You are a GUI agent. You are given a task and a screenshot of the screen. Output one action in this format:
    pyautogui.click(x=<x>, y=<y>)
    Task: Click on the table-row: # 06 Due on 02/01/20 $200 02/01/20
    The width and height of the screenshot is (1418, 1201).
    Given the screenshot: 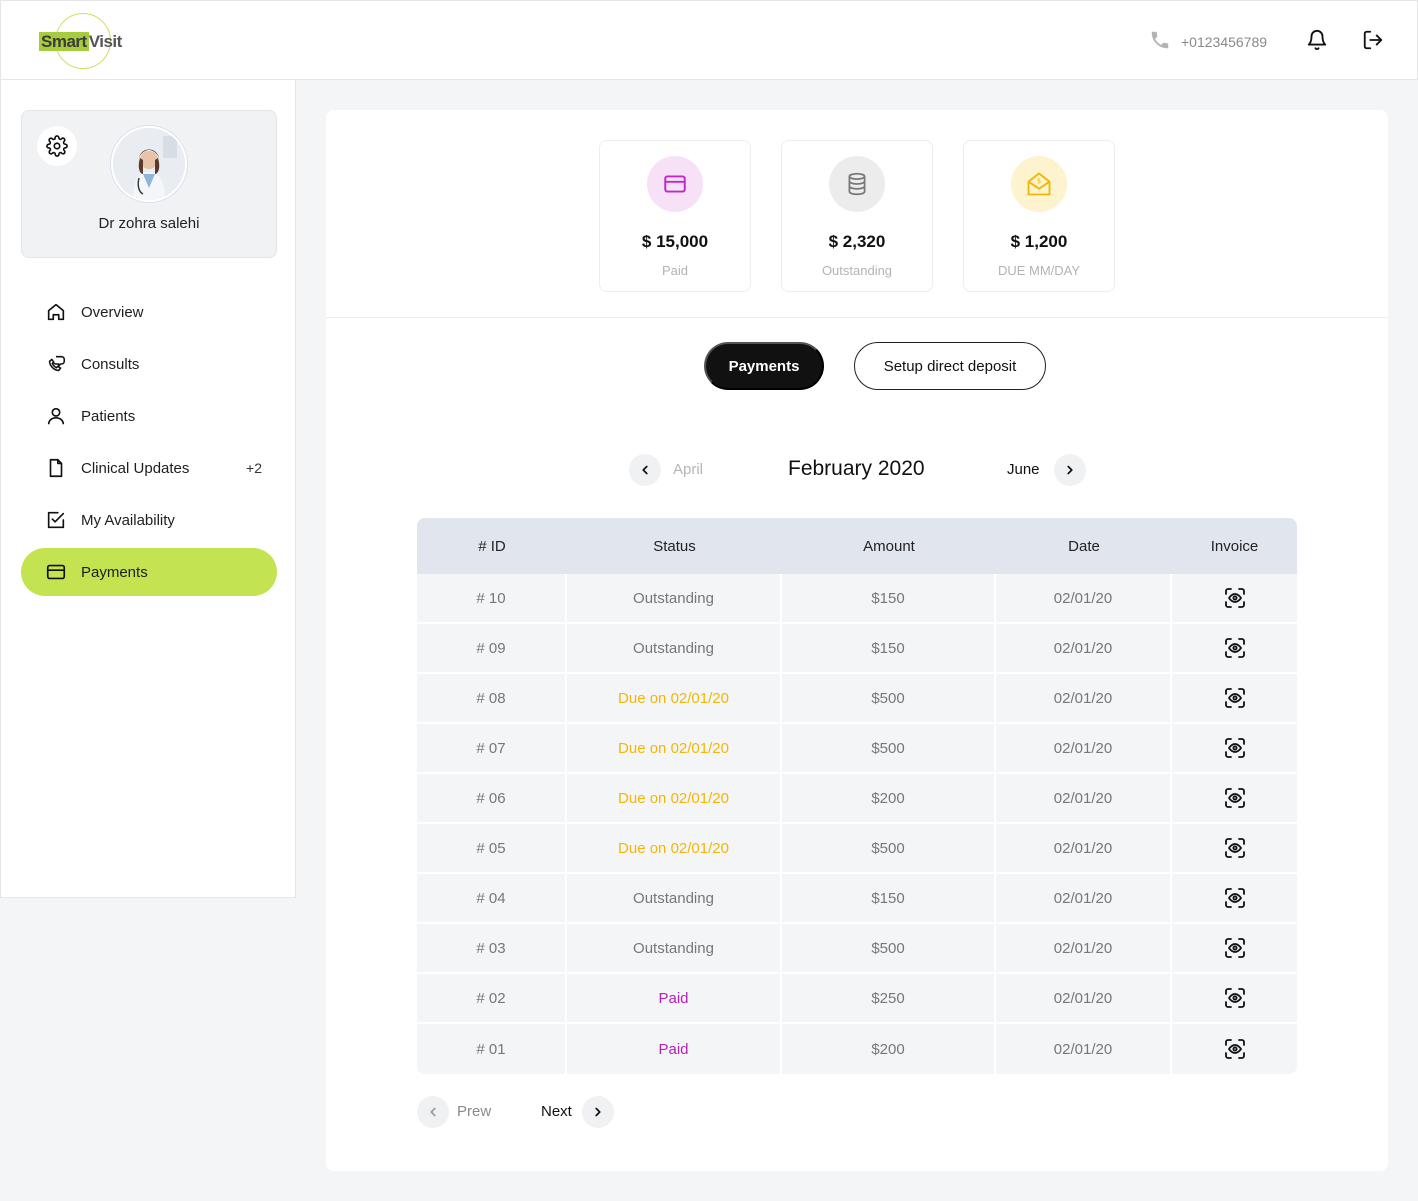 What is the action you would take?
    pyautogui.click(x=857, y=799)
    